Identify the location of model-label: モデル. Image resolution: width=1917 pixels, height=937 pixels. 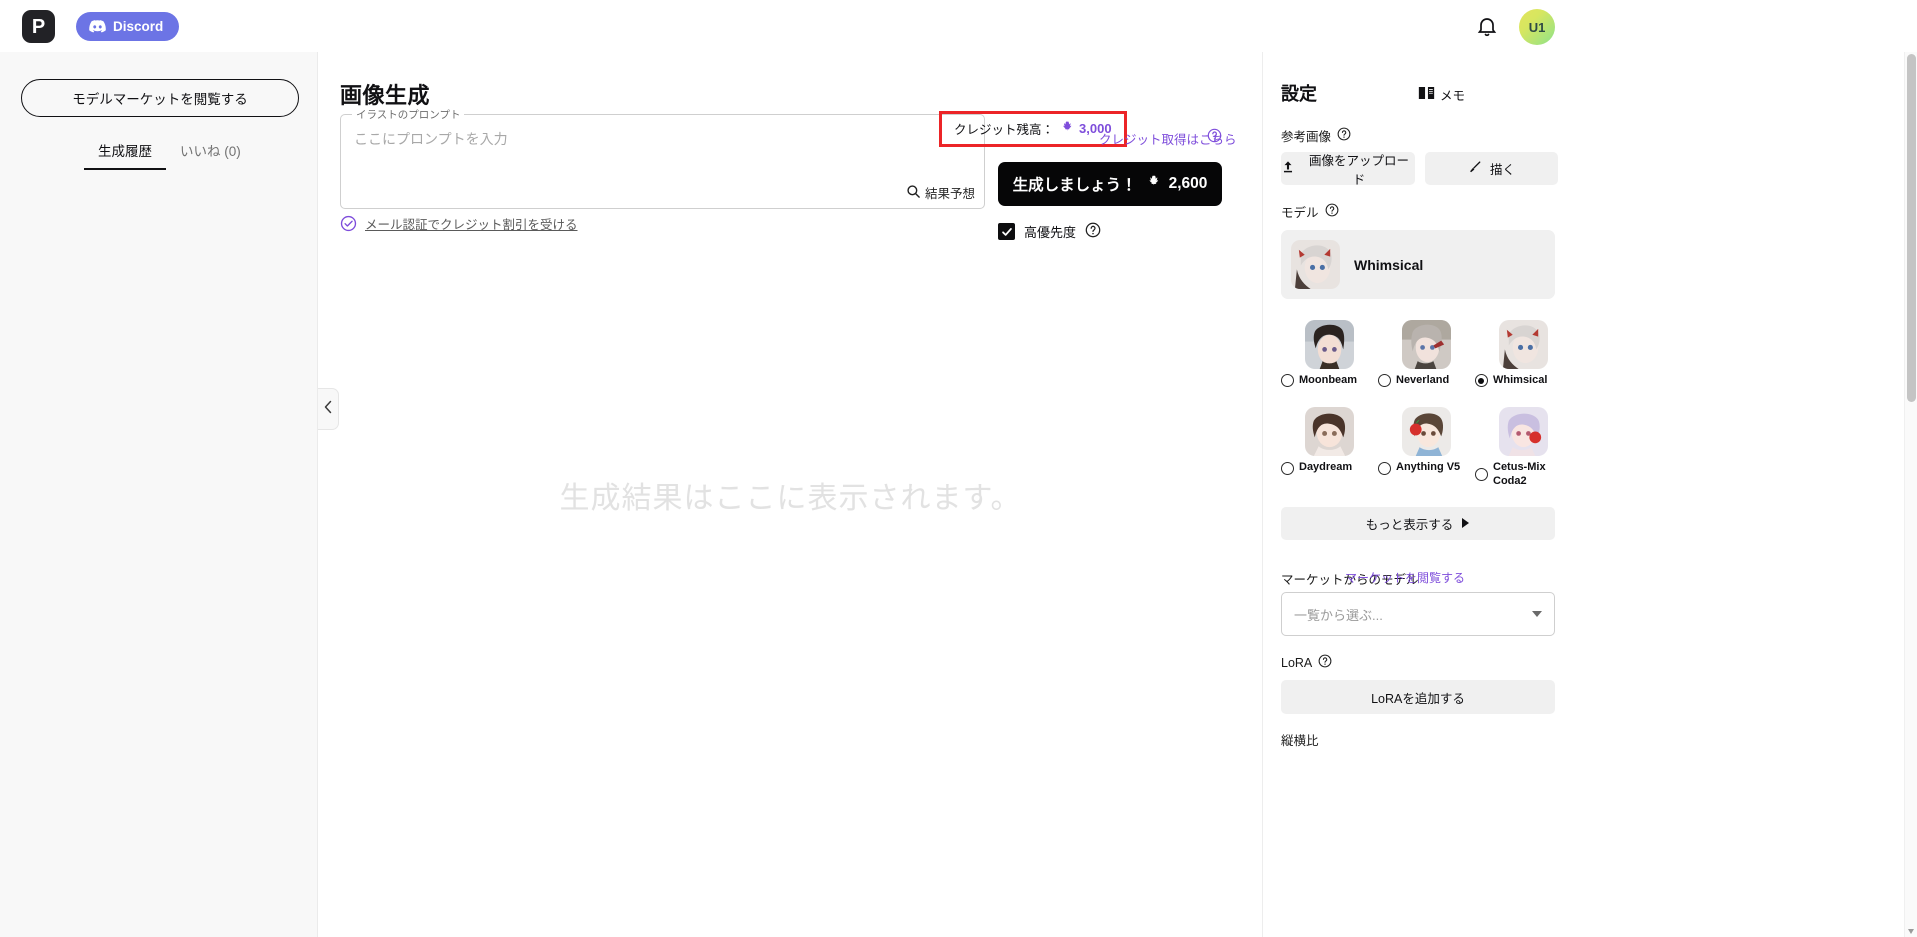
(1300, 213).